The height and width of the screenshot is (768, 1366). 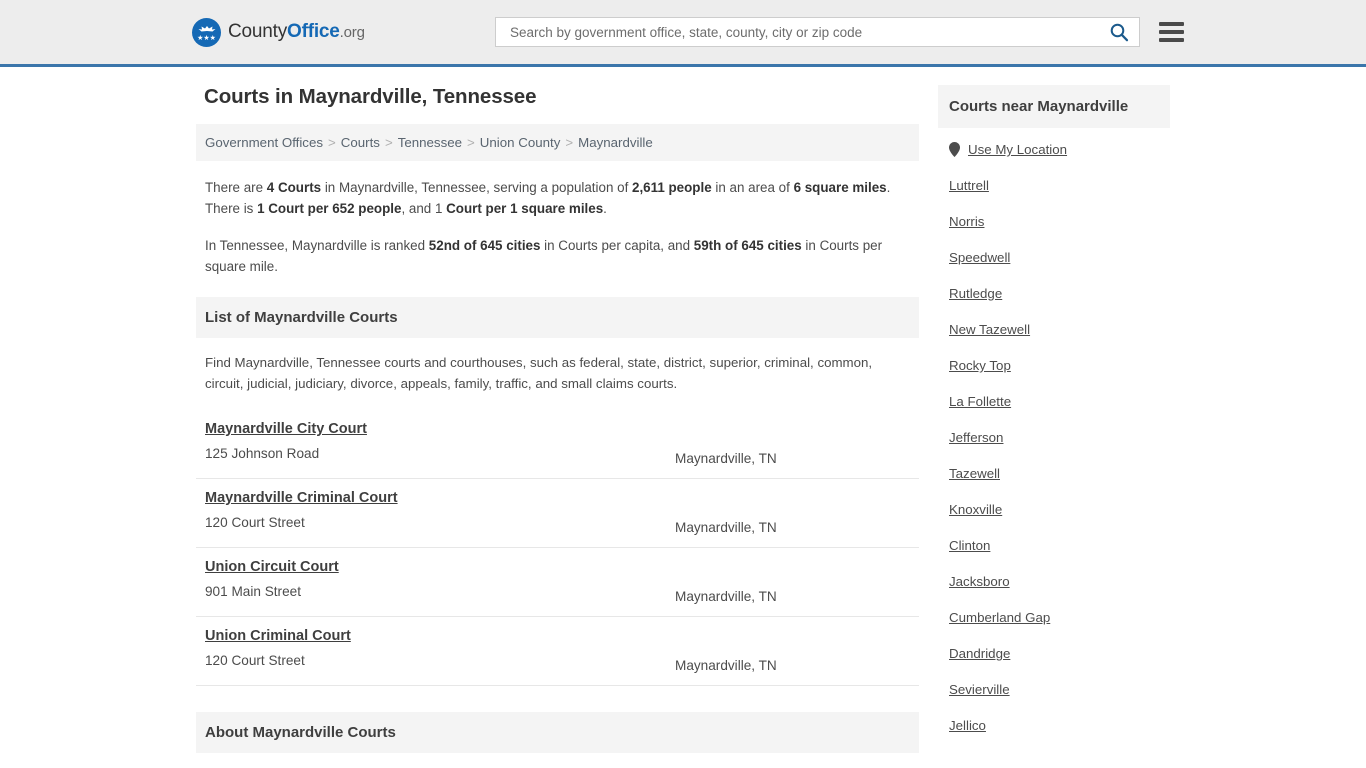 What do you see at coordinates (1054, 293) in the screenshot?
I see `sidebar-item-rutledge: Rutledge` at bounding box center [1054, 293].